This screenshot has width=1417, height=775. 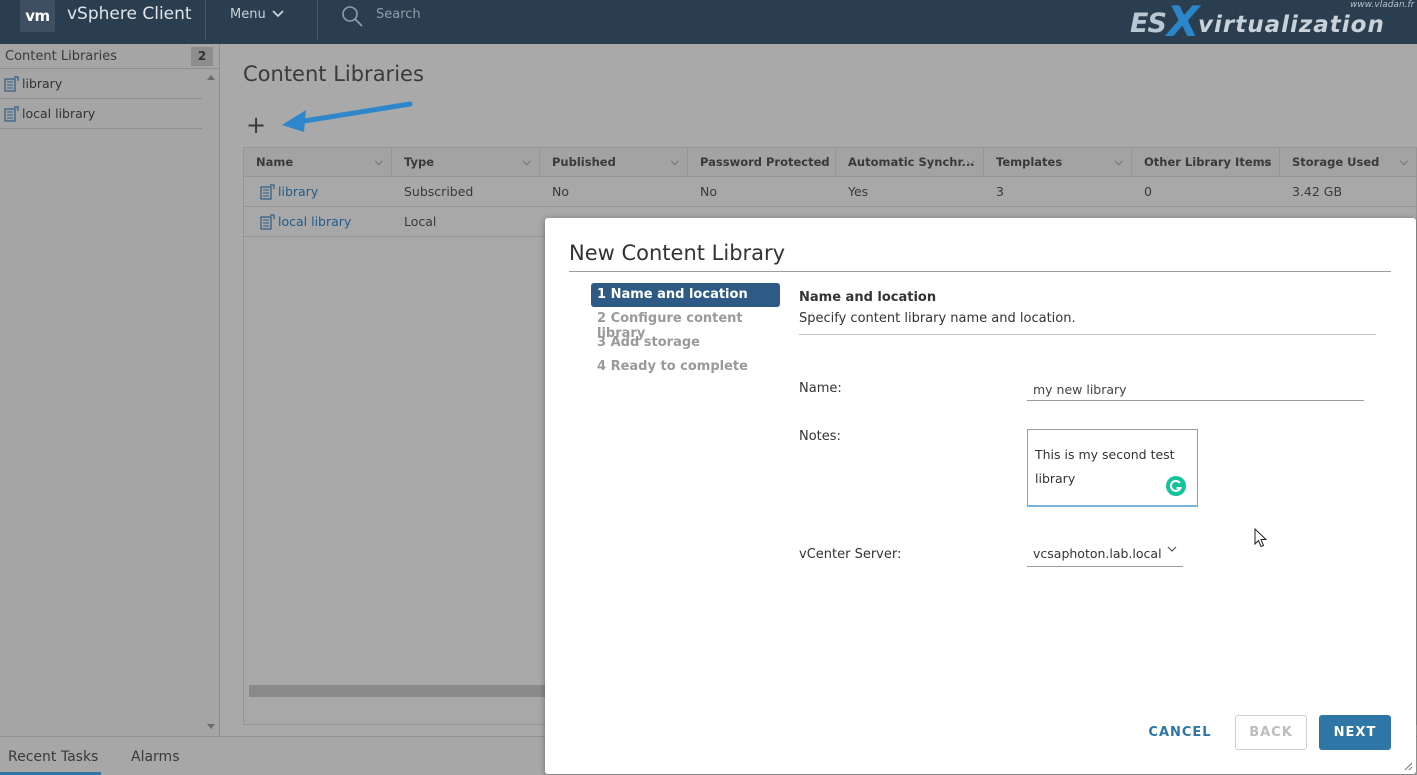 I want to click on library-name-link: library, so click(x=318, y=191).